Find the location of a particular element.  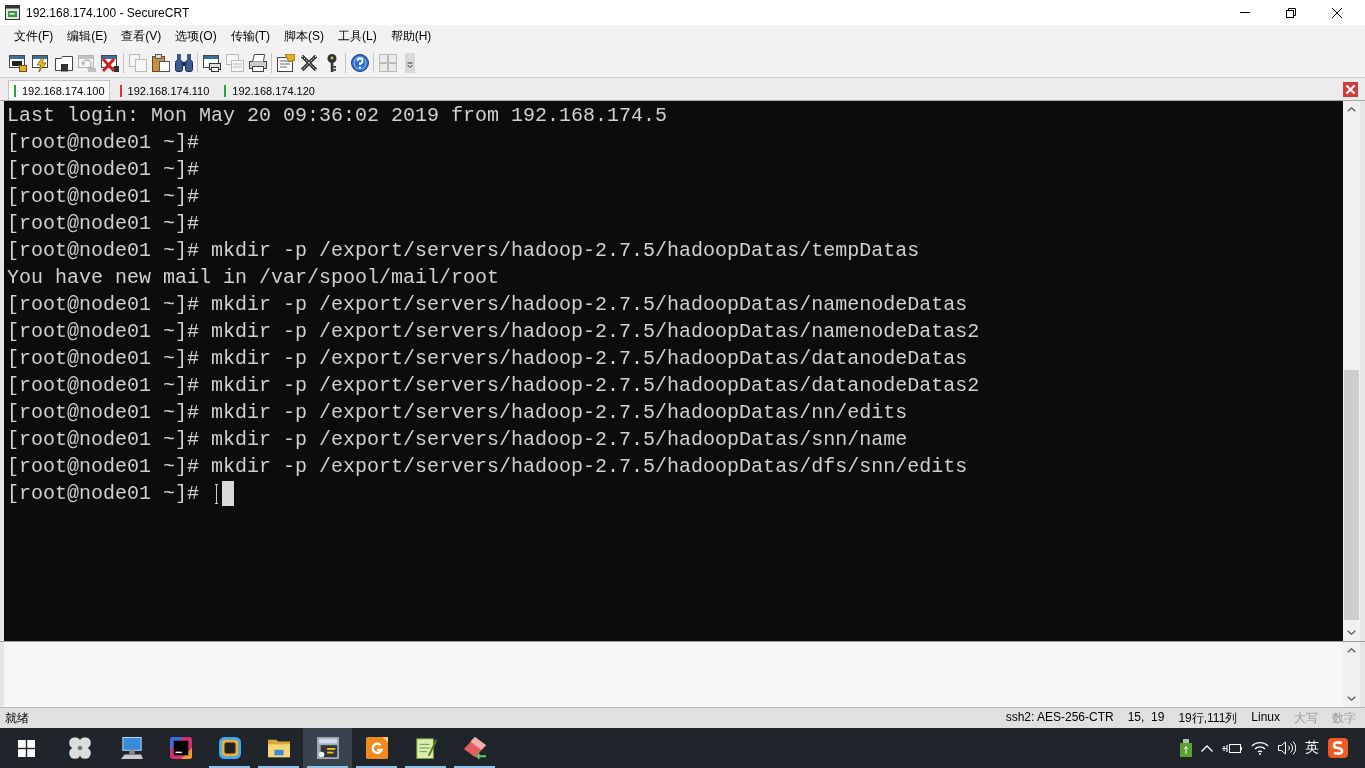

restore-icon is located at coordinates (1291, 12).